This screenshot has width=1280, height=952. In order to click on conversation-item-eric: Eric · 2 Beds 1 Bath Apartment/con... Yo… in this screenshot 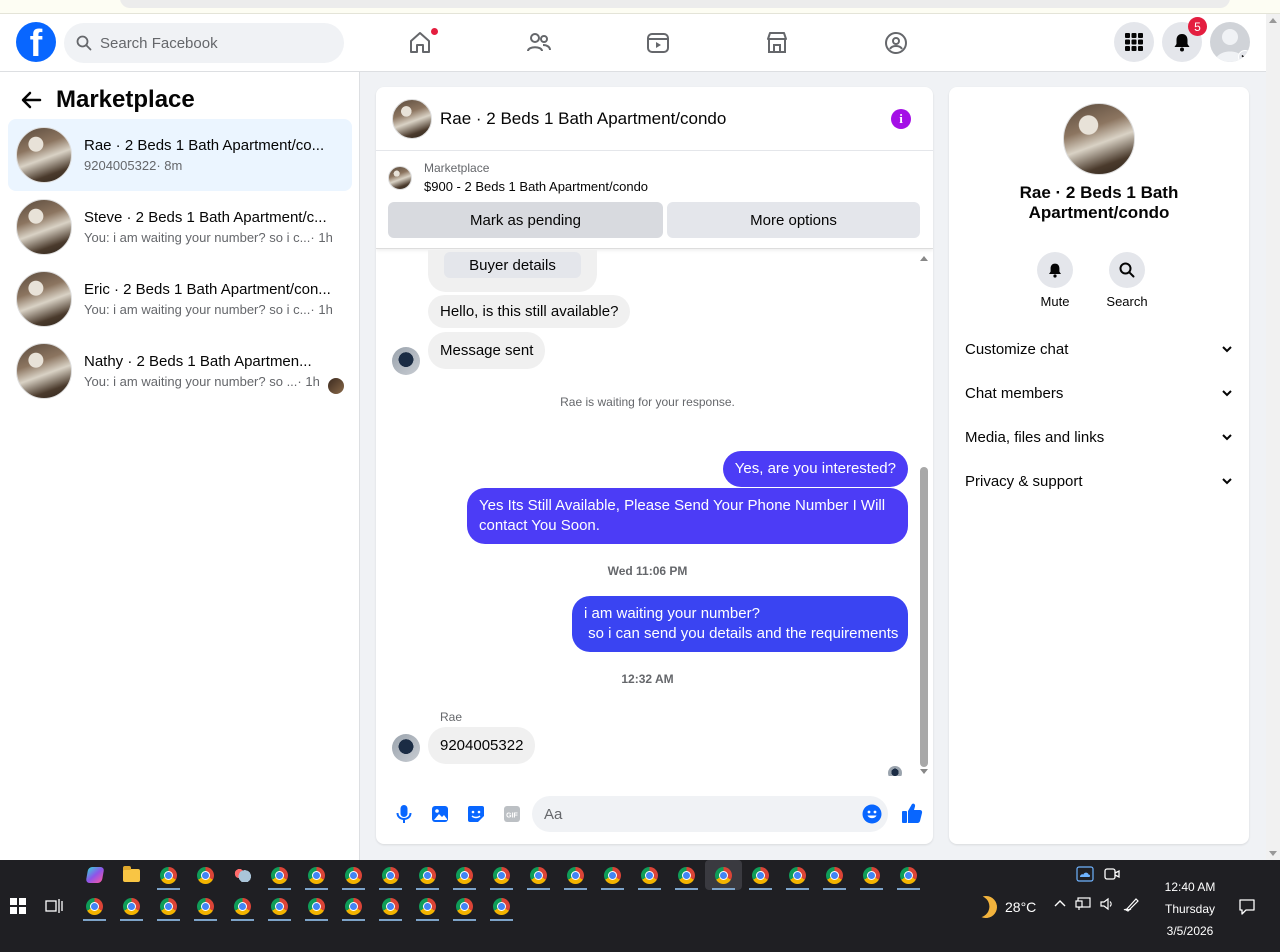, I will do `click(180, 299)`.